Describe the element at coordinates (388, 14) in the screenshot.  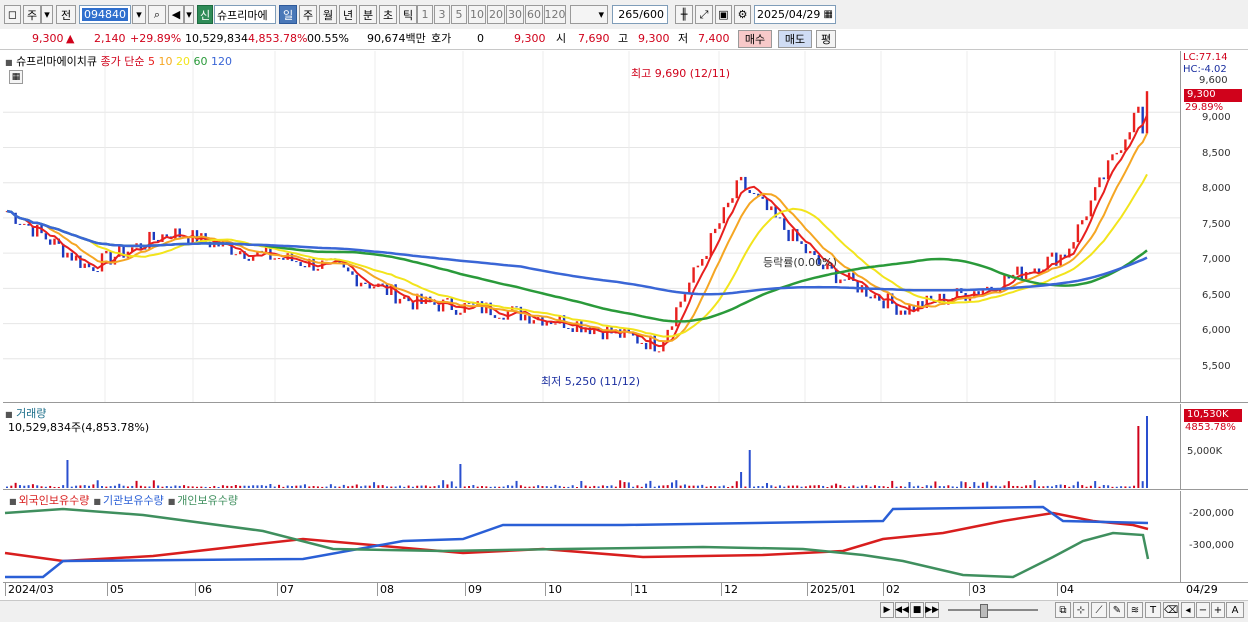
I see `period-tab-5: 초` at that location.